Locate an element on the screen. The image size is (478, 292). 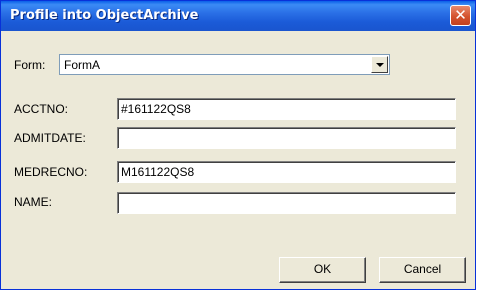
medrecno-field: M161122QS8 is located at coordinates (286, 172).